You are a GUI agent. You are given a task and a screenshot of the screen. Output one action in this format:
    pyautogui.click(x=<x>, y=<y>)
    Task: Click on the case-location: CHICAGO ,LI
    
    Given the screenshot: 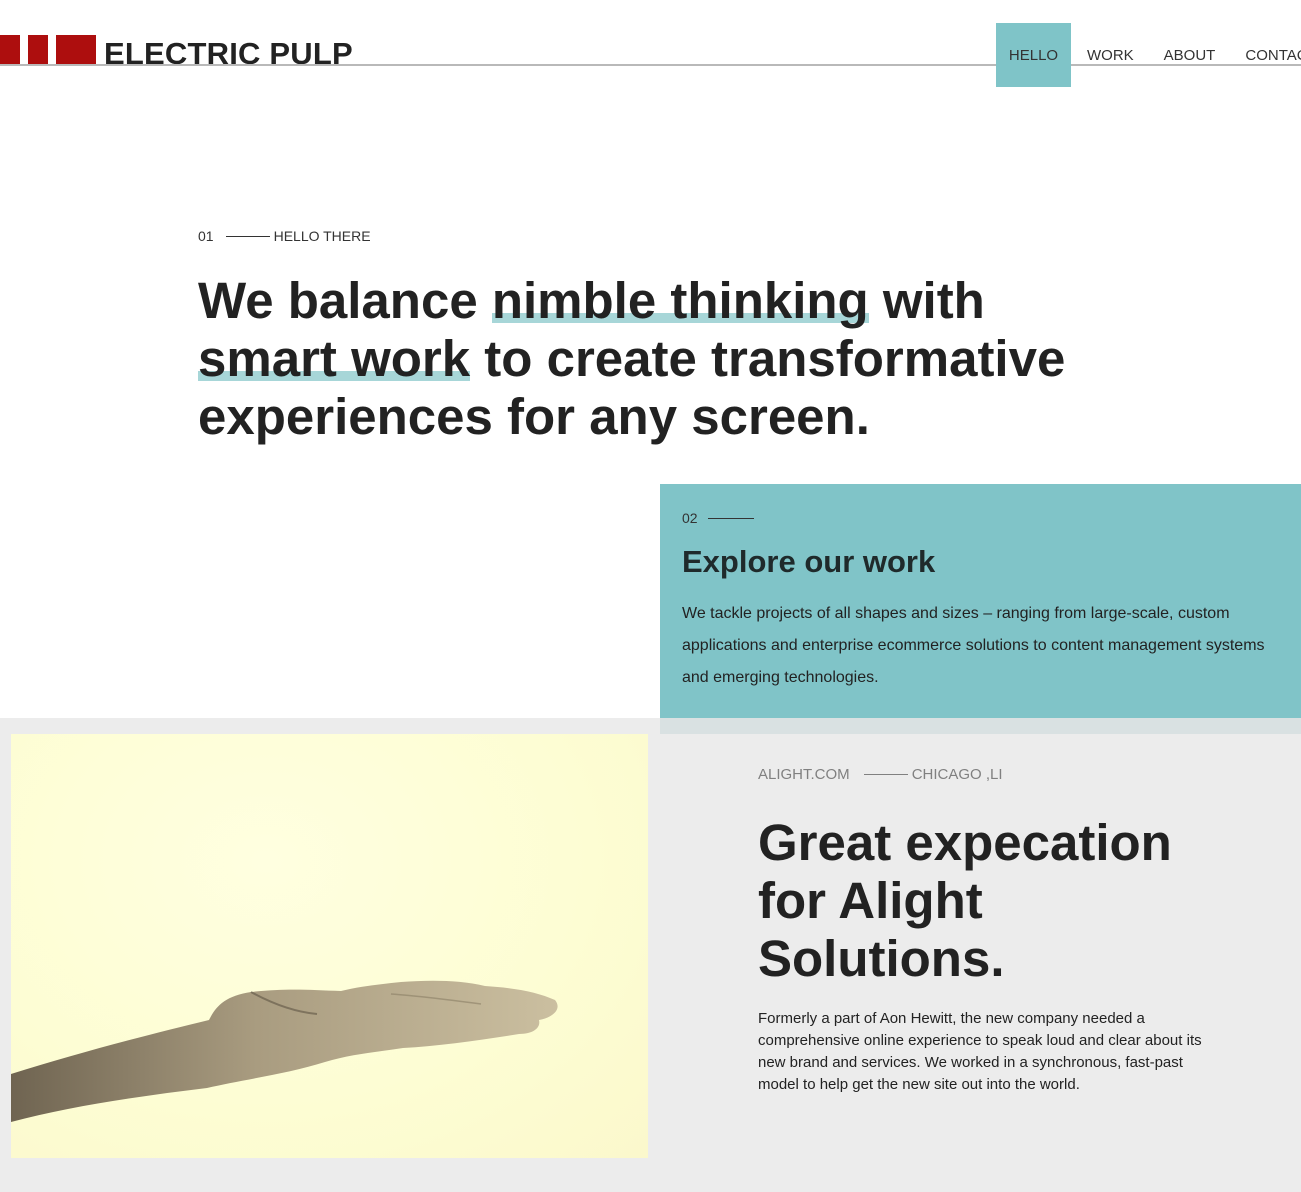 What is the action you would take?
    pyautogui.click(x=957, y=774)
    